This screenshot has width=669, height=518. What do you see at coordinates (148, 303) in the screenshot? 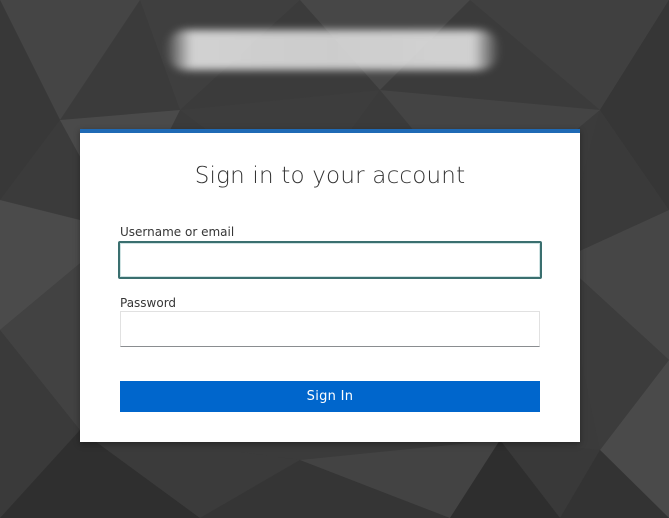
I see `password-label: Password` at bounding box center [148, 303].